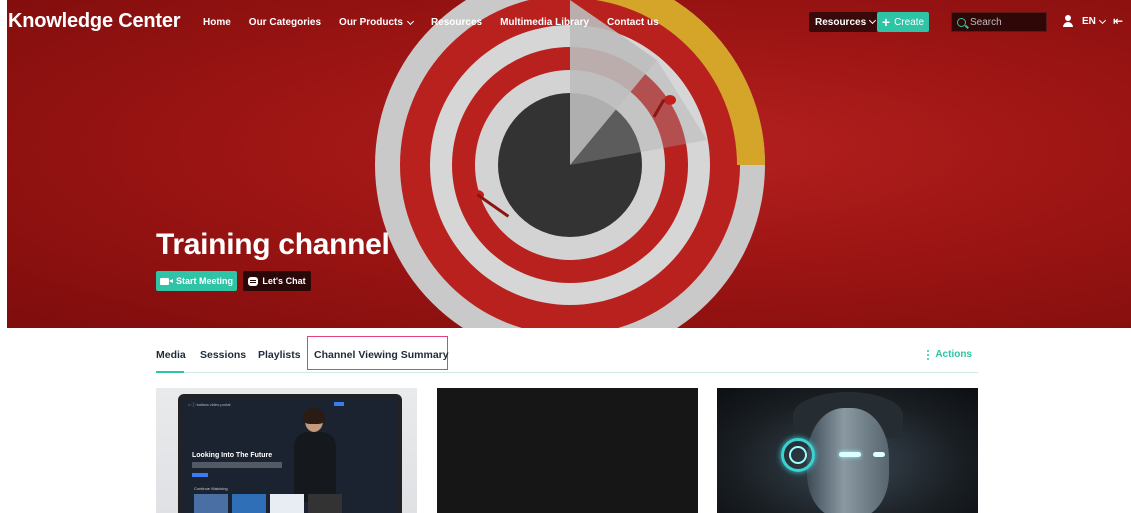  I want to click on actions-menu-button: Actions, so click(949, 354).